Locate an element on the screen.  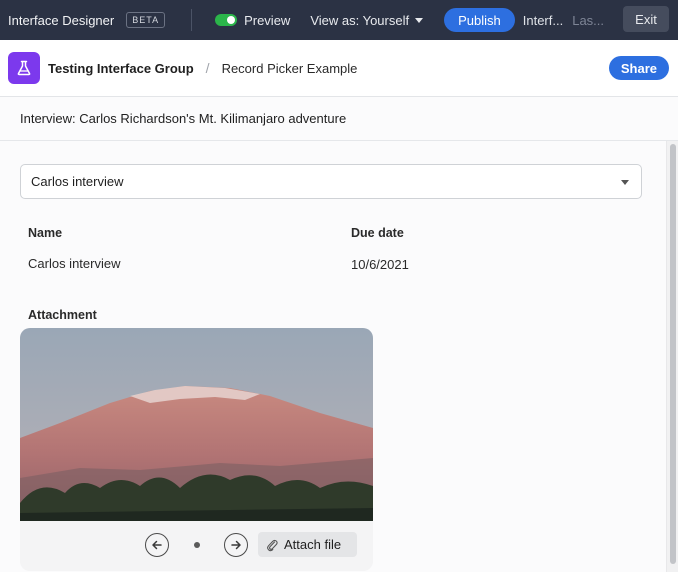
name-value: Carlos interview is located at coordinates (74, 263).